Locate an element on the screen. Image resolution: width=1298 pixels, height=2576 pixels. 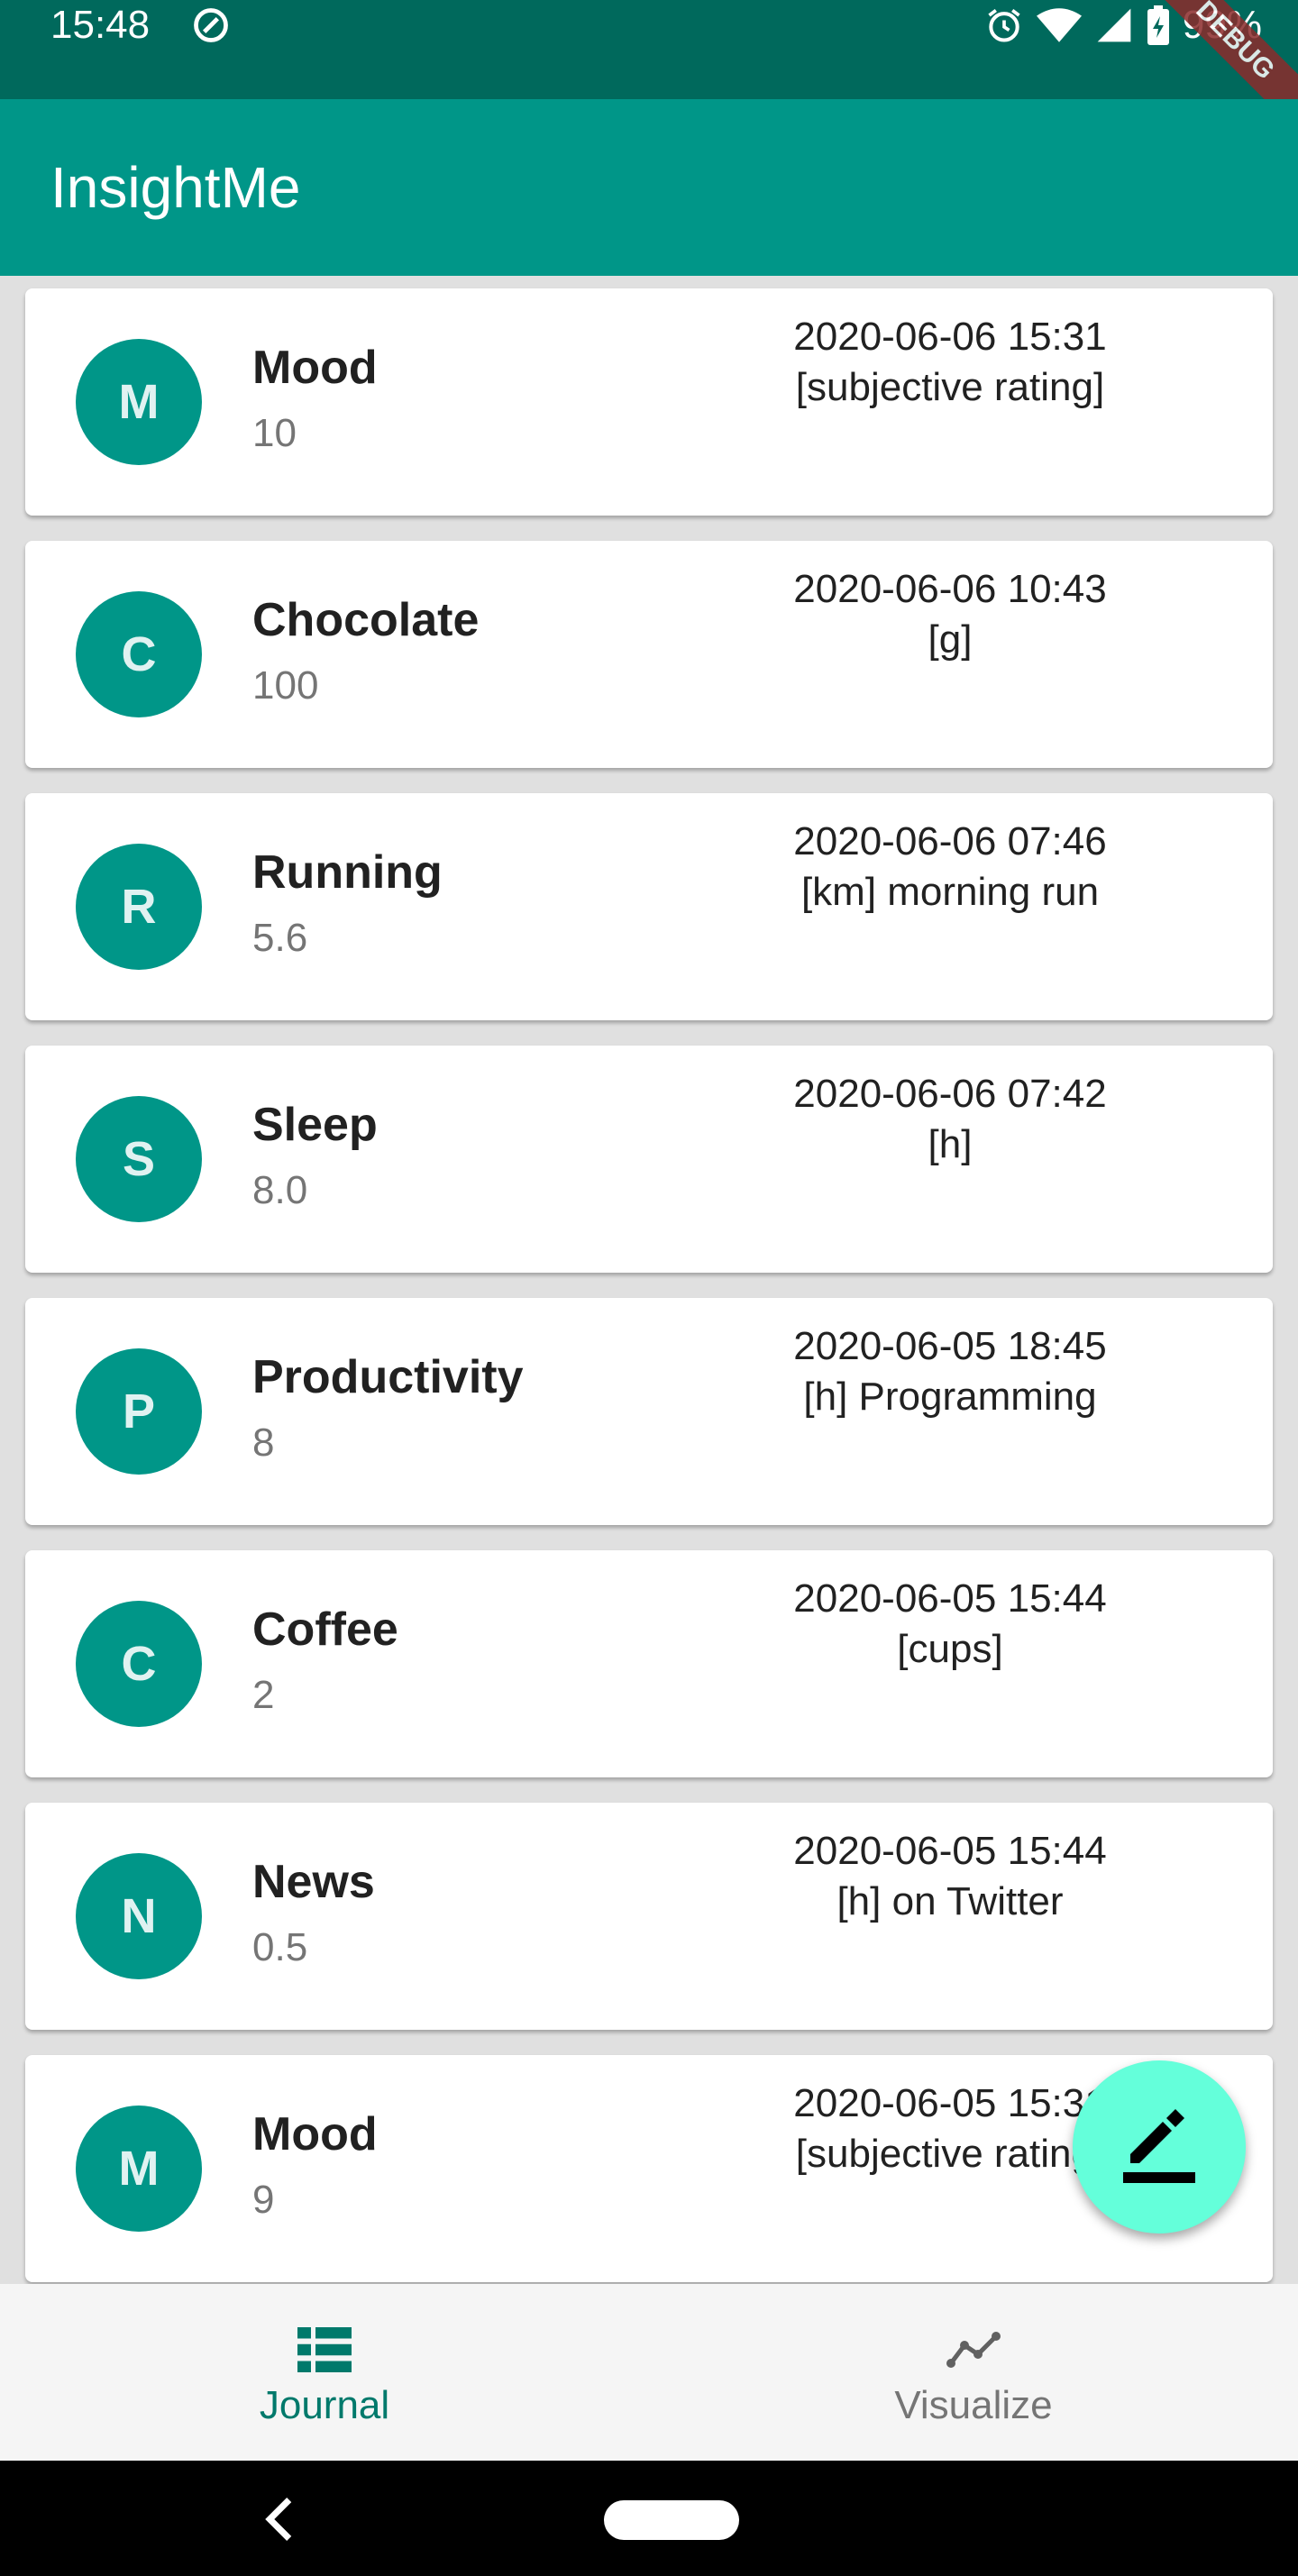
entry-datetime: 2020-06-06 15:31 is located at coordinates (950, 337).